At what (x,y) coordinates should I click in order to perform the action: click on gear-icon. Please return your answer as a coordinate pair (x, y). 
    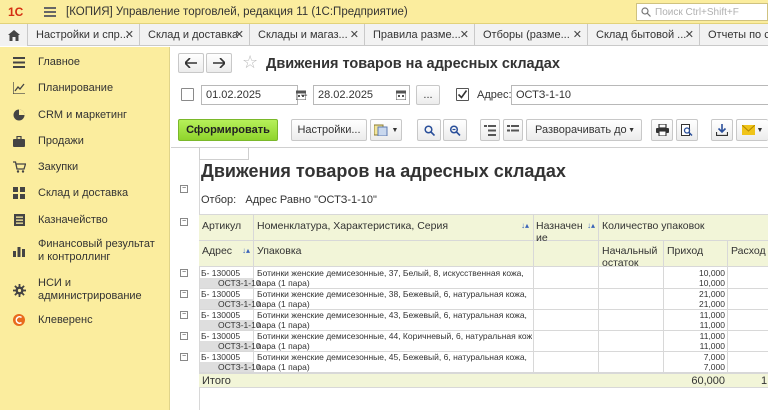
    Looking at the image, I should click on (19, 290).